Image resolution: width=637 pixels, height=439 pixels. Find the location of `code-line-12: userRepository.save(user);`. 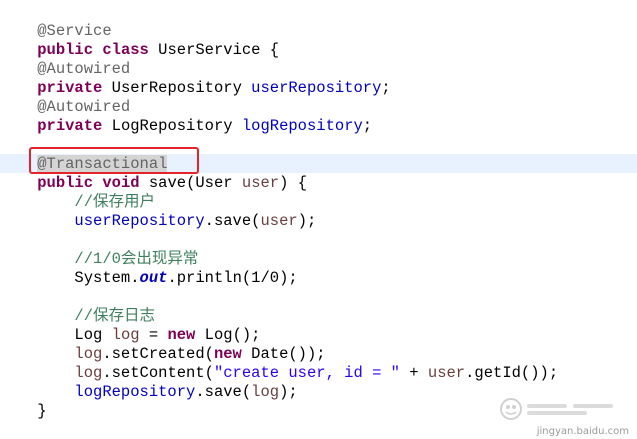

code-line-12: userRepository.save(user); is located at coordinates (158, 221).